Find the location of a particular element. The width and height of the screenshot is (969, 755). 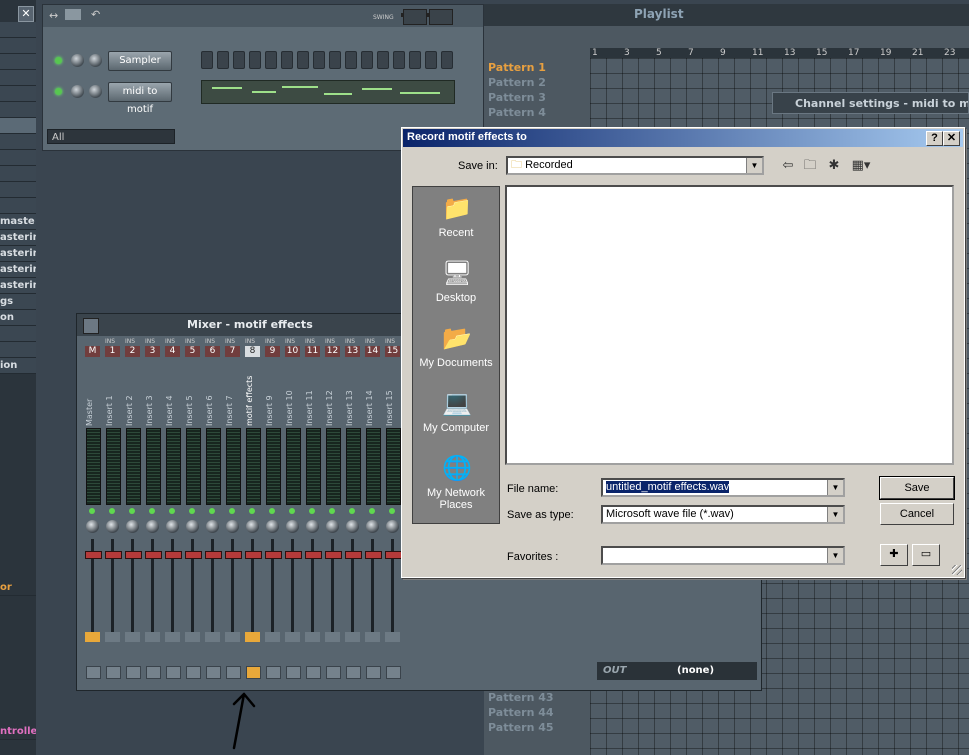

browser-item: or is located at coordinates (18, 588).